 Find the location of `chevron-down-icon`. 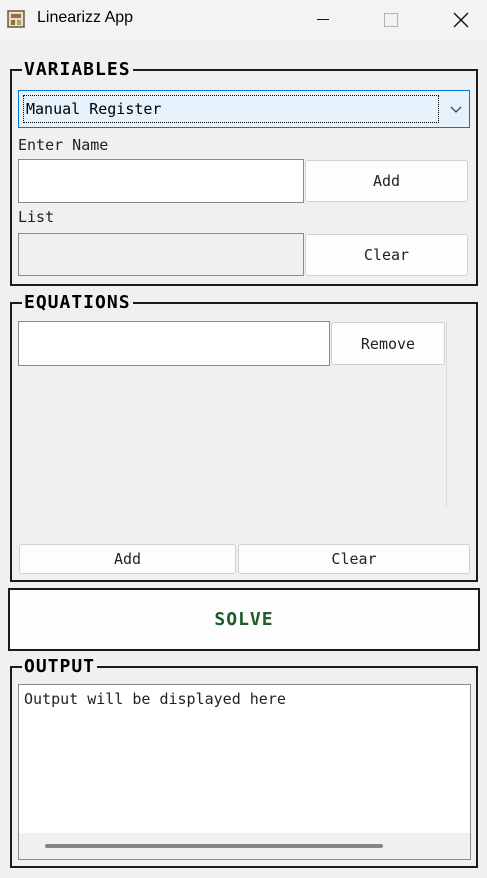

chevron-down-icon is located at coordinates (456, 109).